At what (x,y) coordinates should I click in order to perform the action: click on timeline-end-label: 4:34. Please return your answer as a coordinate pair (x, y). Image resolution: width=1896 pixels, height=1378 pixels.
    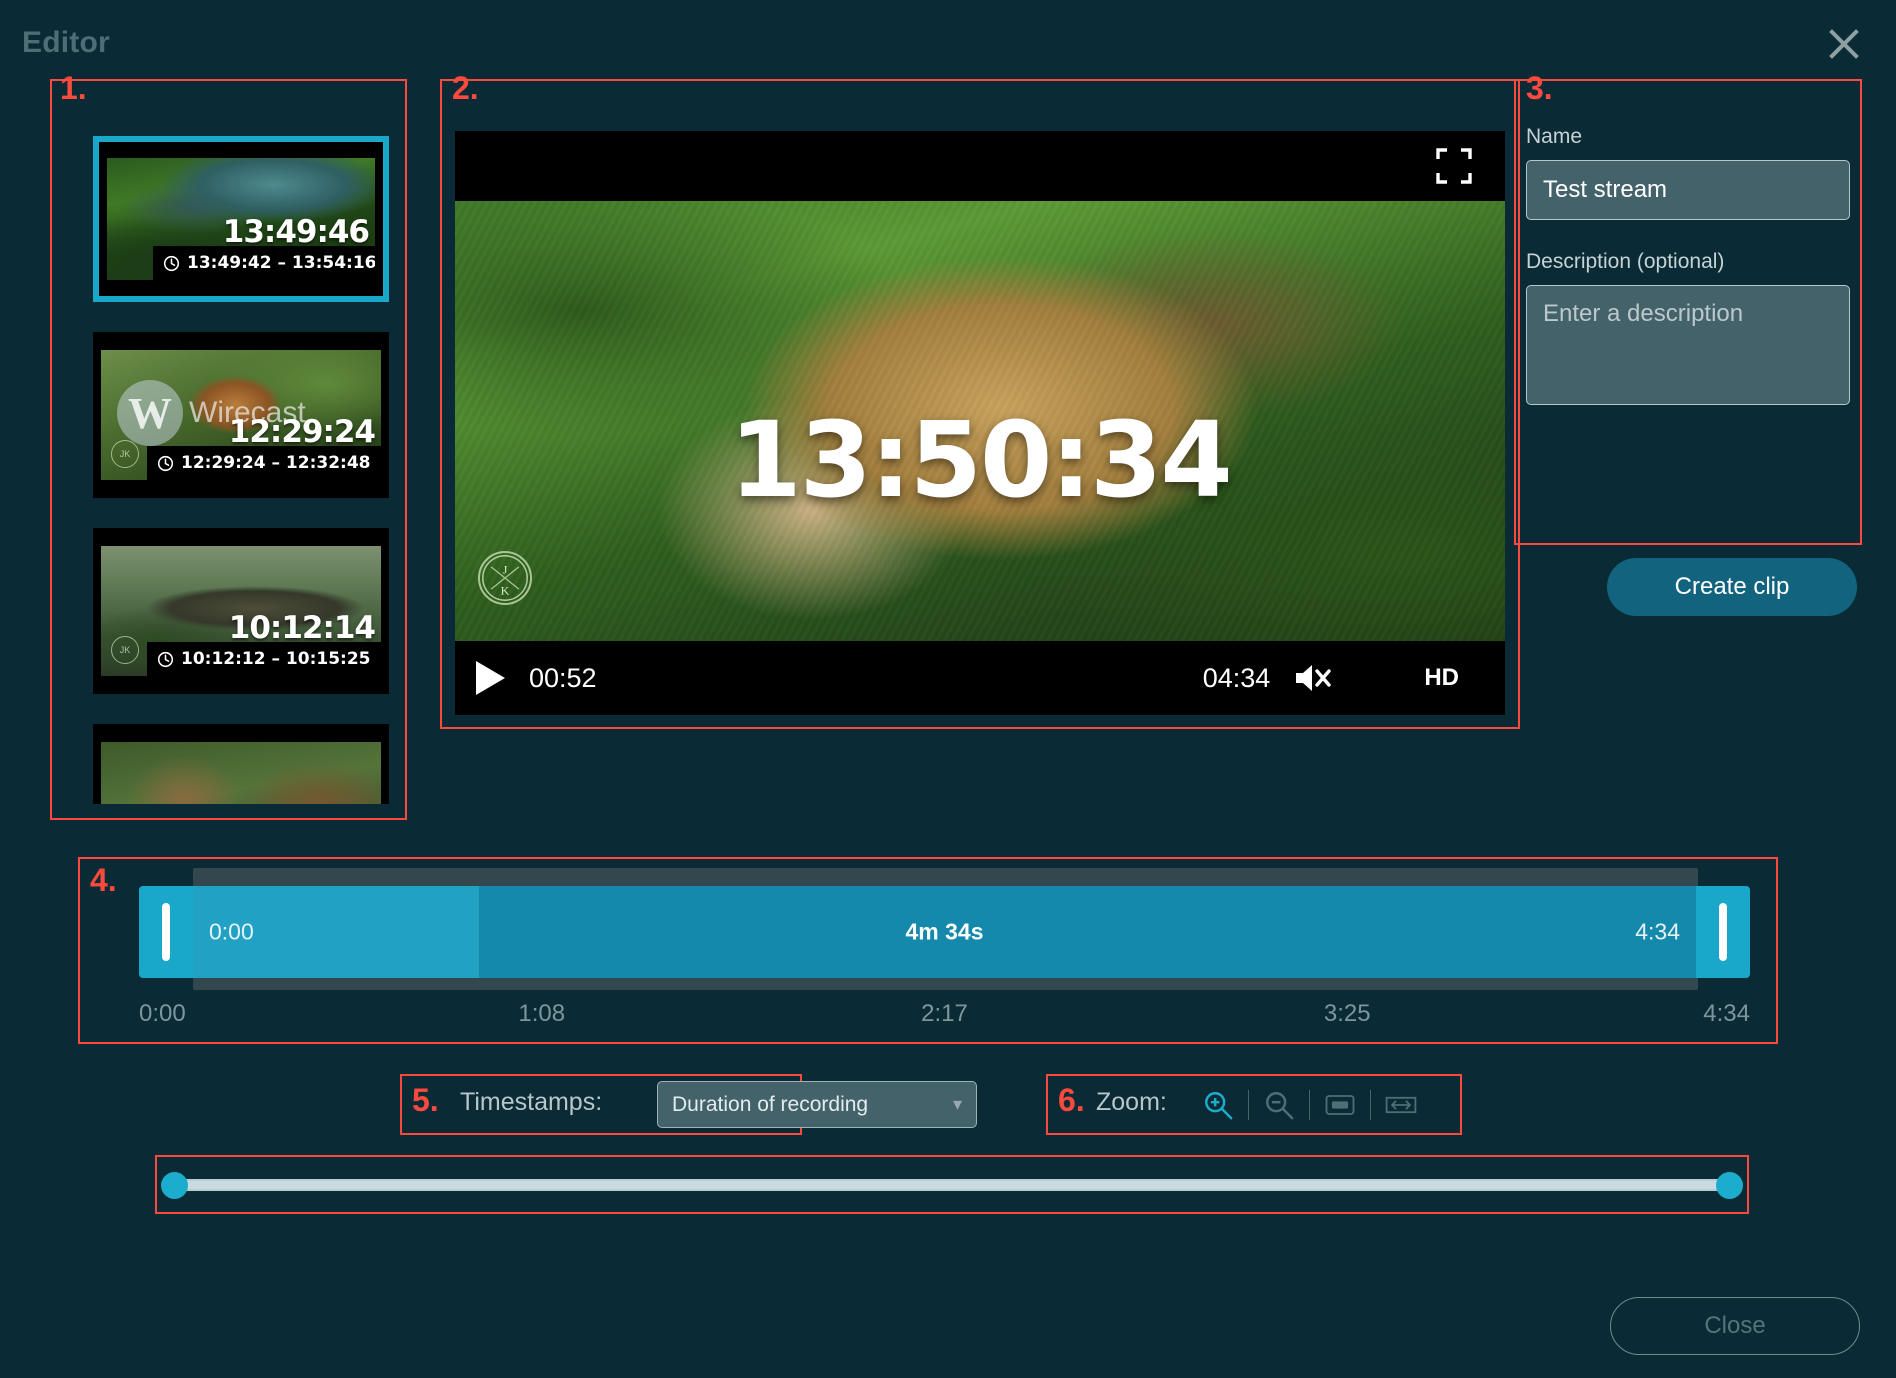
    Looking at the image, I should click on (1657, 931).